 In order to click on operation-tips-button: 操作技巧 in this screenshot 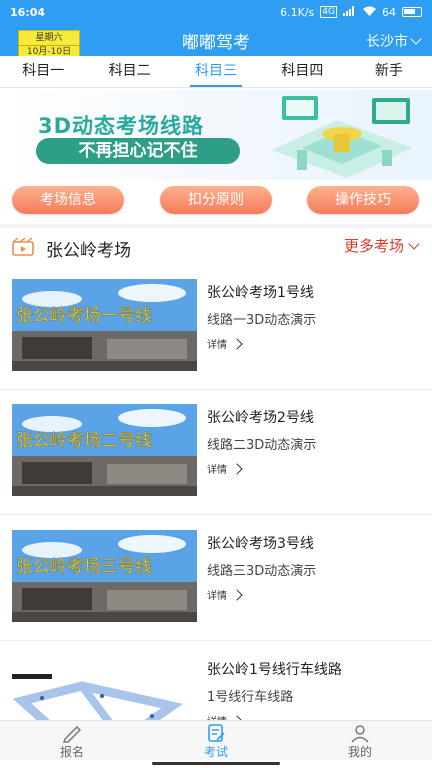, I will do `click(363, 200)`.